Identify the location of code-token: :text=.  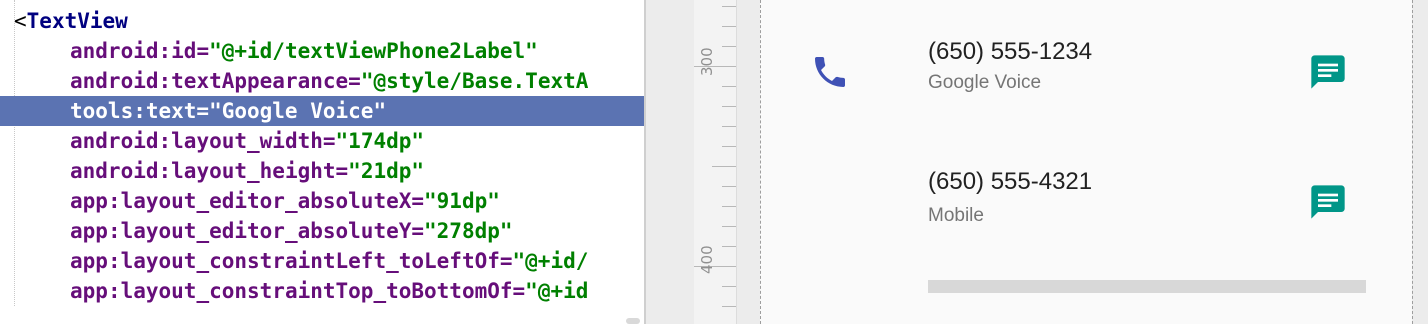
(171, 111).